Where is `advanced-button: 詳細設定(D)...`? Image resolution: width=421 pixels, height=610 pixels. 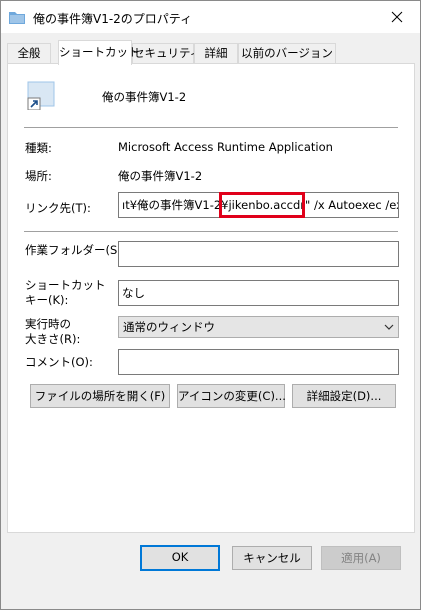
advanced-button: 詳細設定(D)... is located at coordinates (344, 396).